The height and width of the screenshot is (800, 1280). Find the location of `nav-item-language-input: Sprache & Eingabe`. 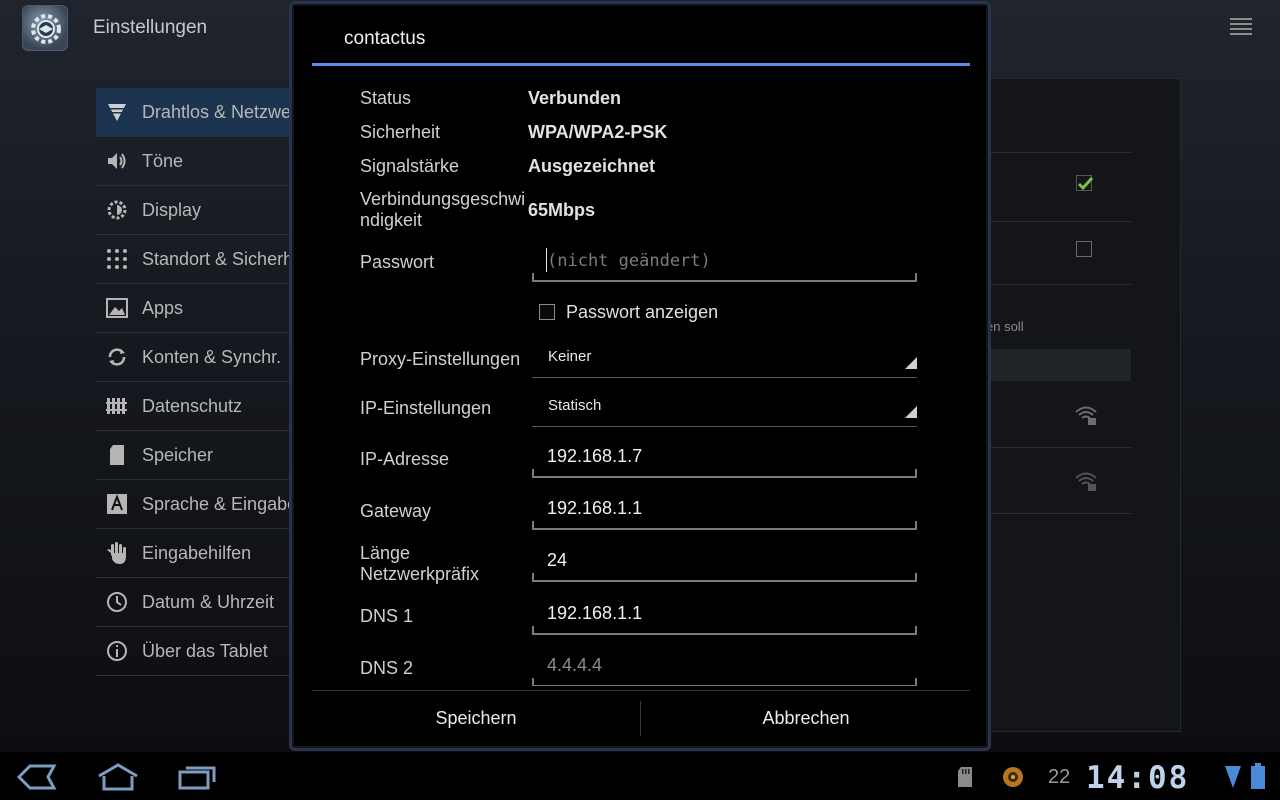

nav-item-language-input: Sprache & Eingabe is located at coordinates (206, 504).